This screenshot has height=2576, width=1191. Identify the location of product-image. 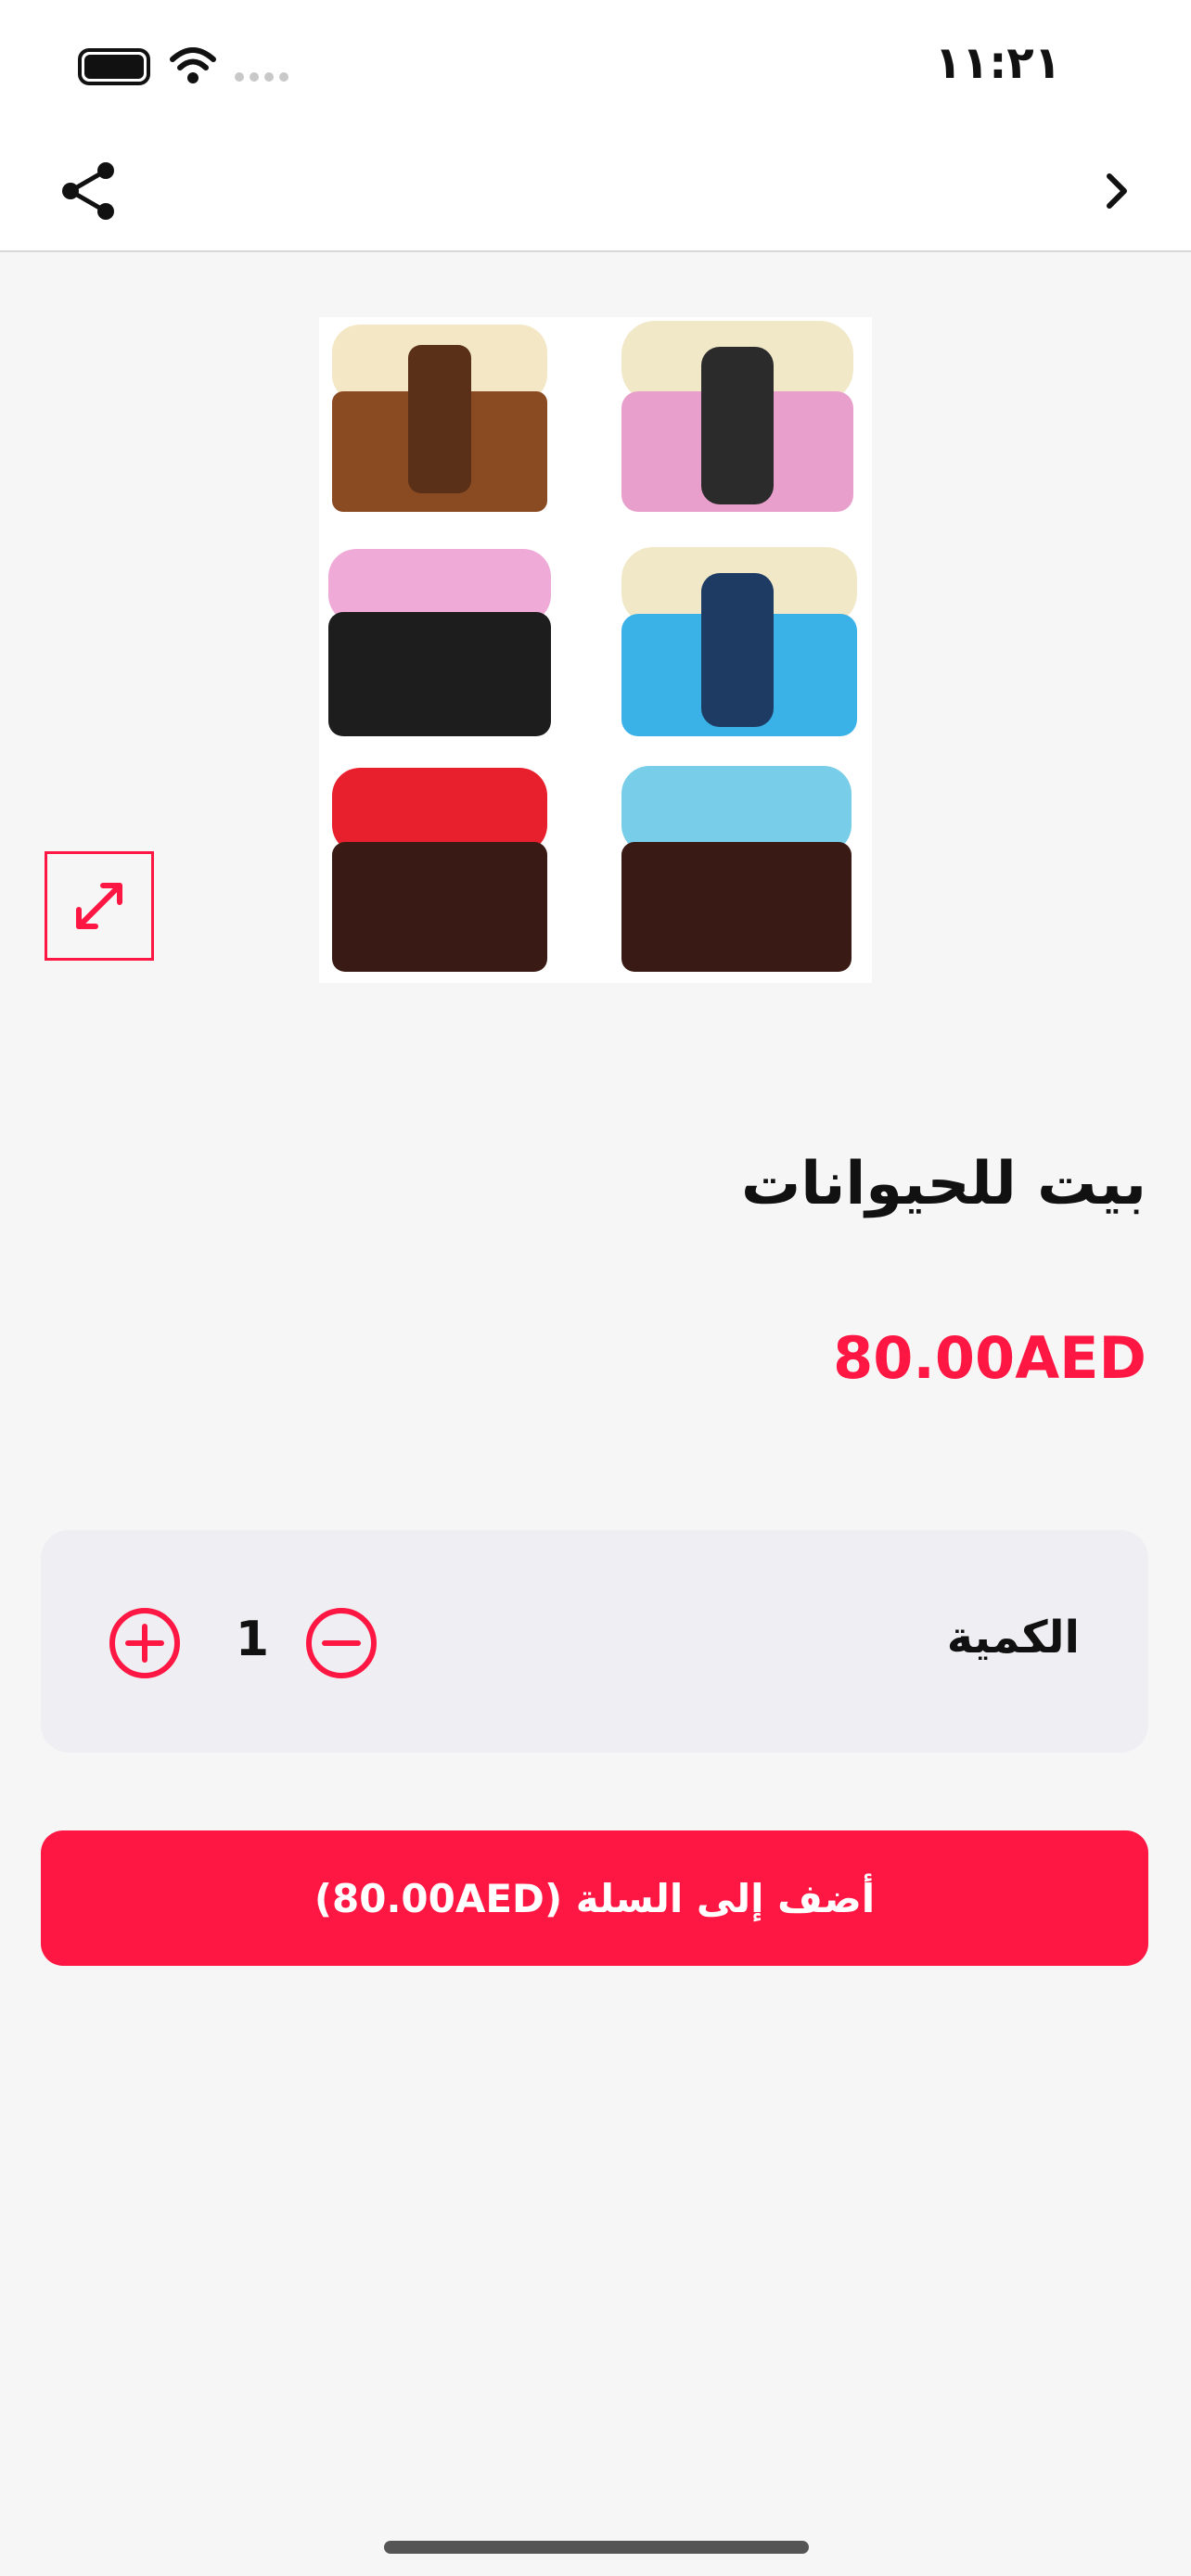
(595, 650).